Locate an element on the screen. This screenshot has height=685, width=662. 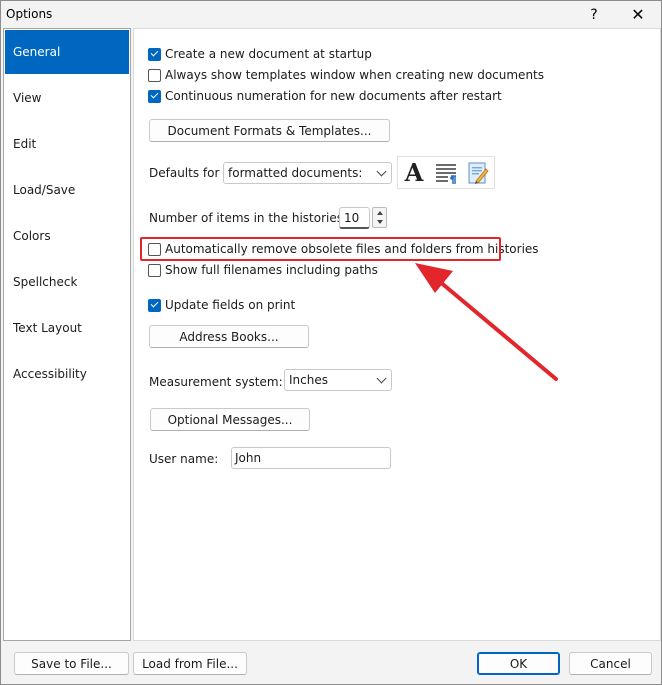
defaults-for-select: formatted documents: is located at coordinates (307, 173).